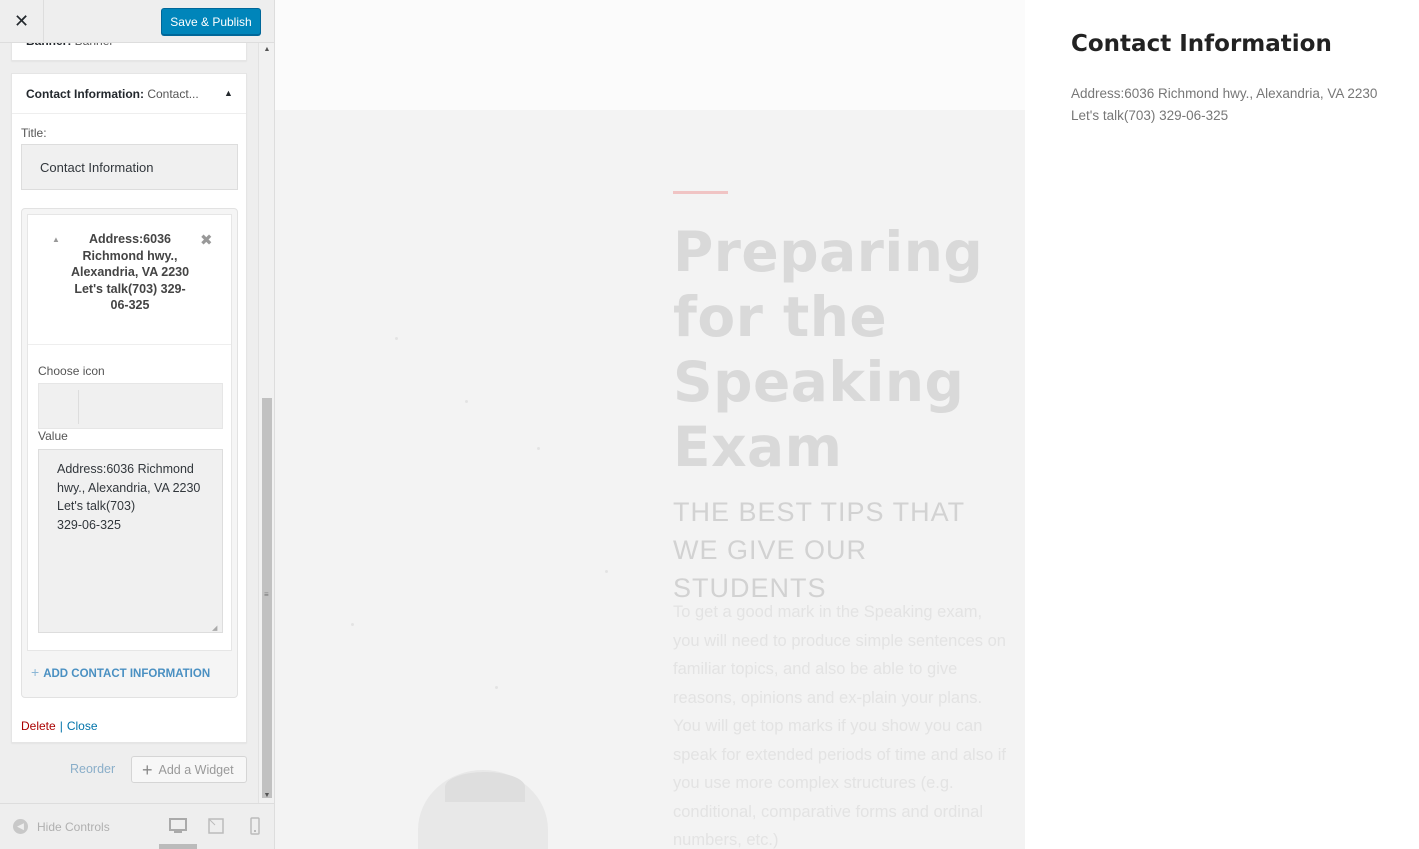 This screenshot has width=1419, height=849. Describe the element at coordinates (255, 826) in the screenshot. I see `mobile-icon` at that location.